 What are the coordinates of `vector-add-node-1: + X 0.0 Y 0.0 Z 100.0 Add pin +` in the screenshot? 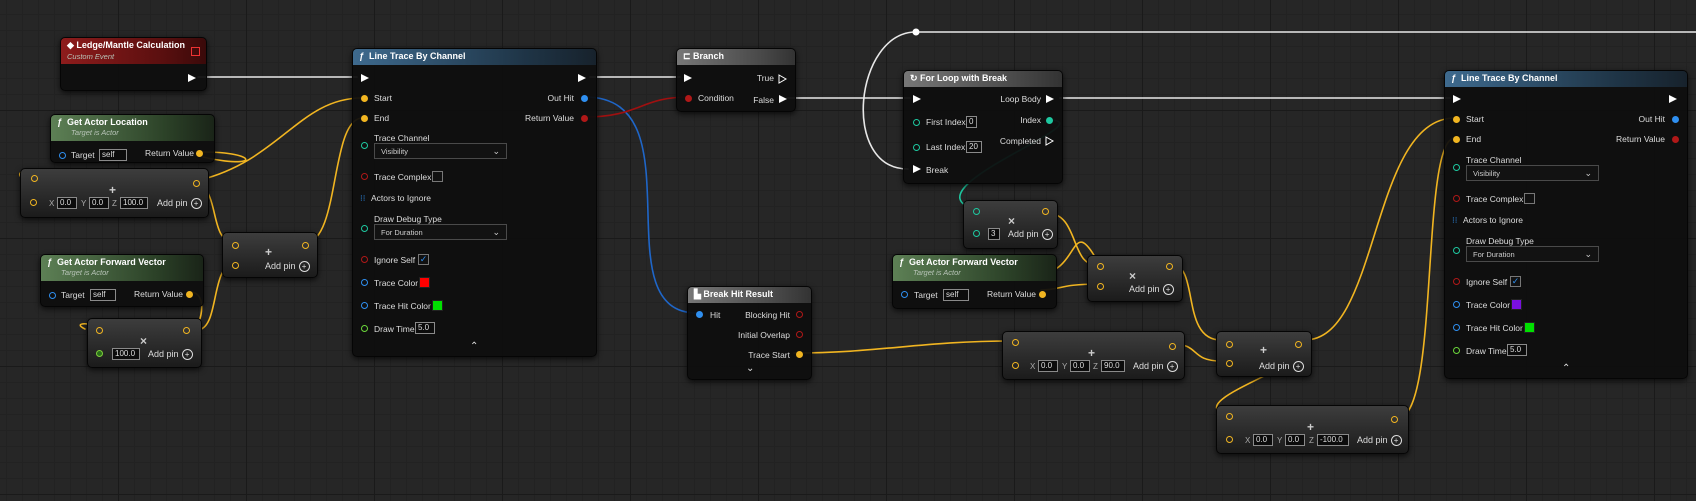 It's located at (114, 193).